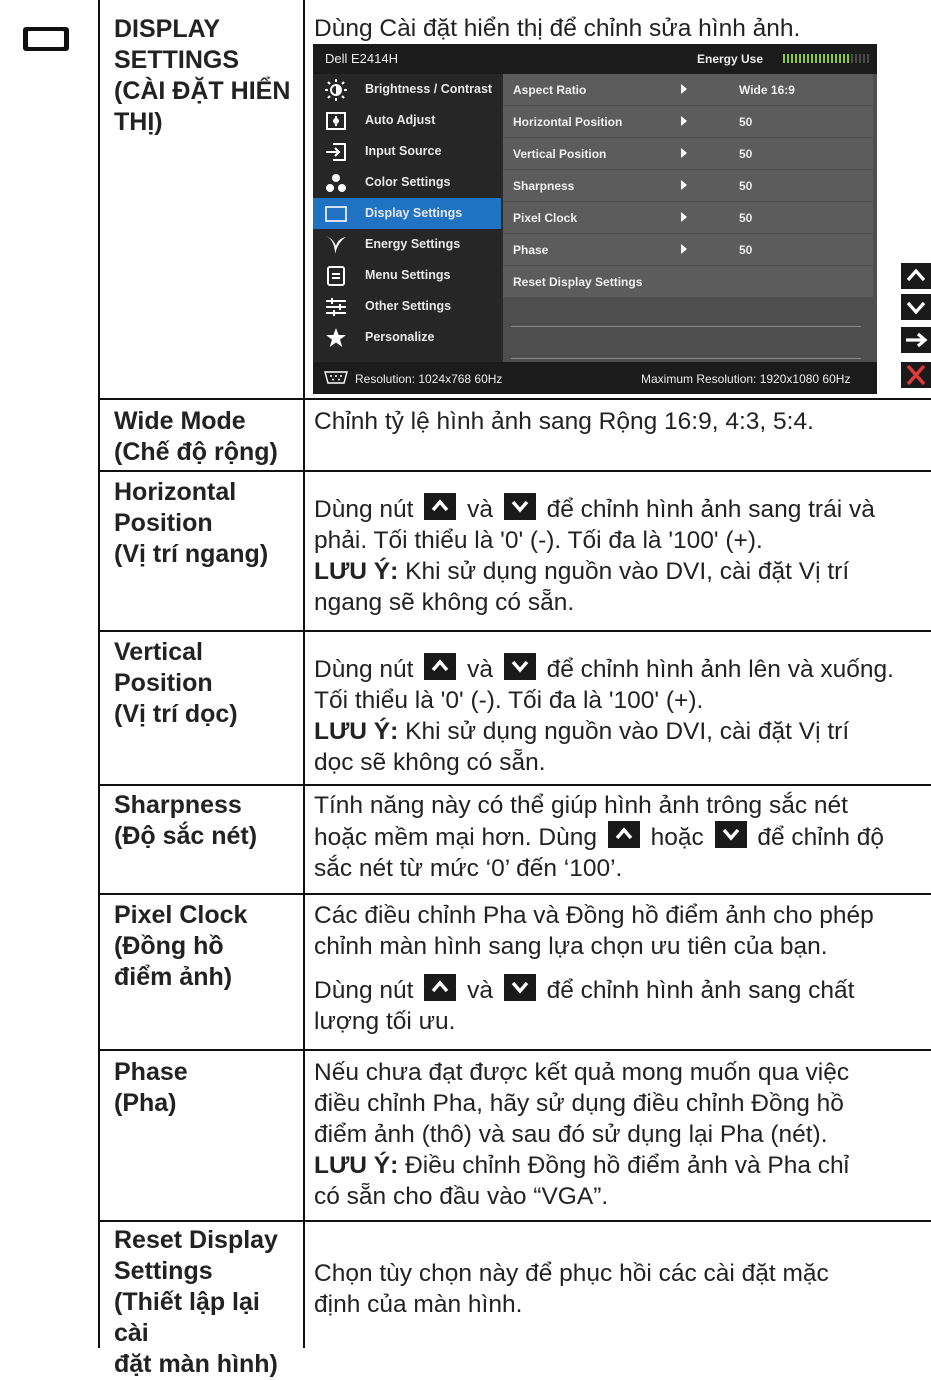 The image size is (931, 1380). I want to click on submenu-label: Aspect Ratio, so click(550, 90).